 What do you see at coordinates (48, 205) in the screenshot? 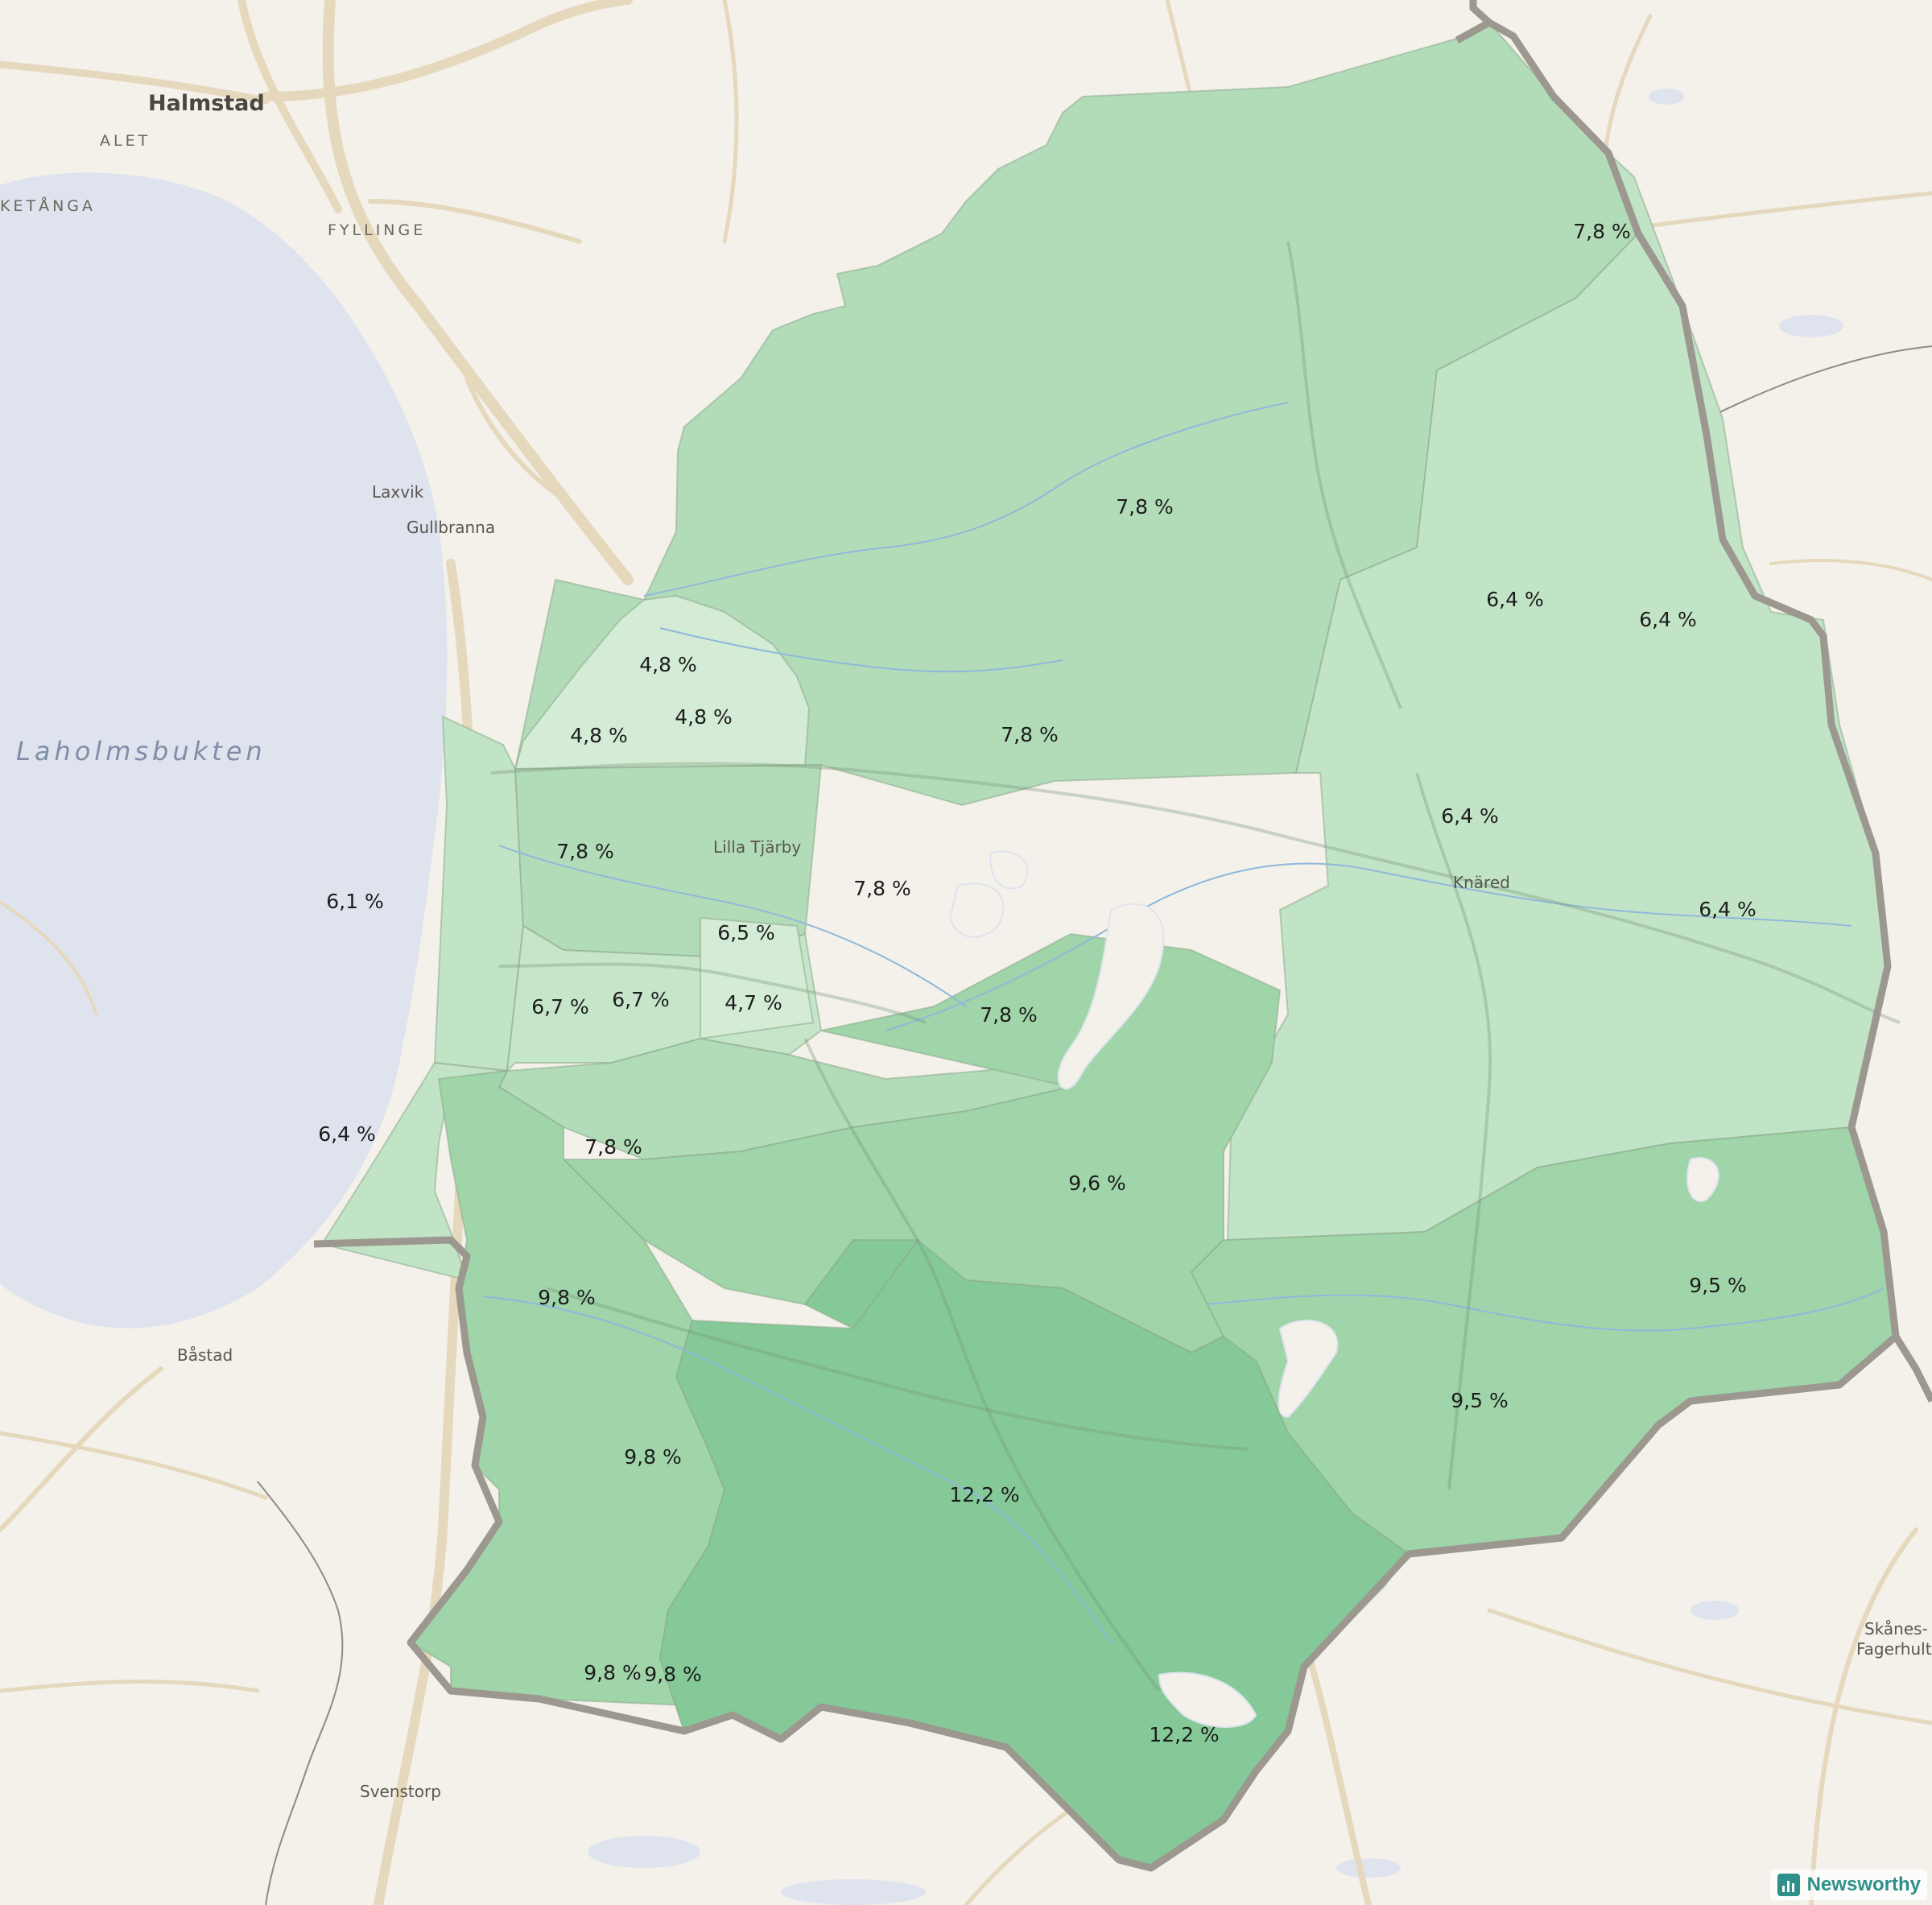
I see `place-label-ketanga: KETÅNGA` at bounding box center [48, 205].